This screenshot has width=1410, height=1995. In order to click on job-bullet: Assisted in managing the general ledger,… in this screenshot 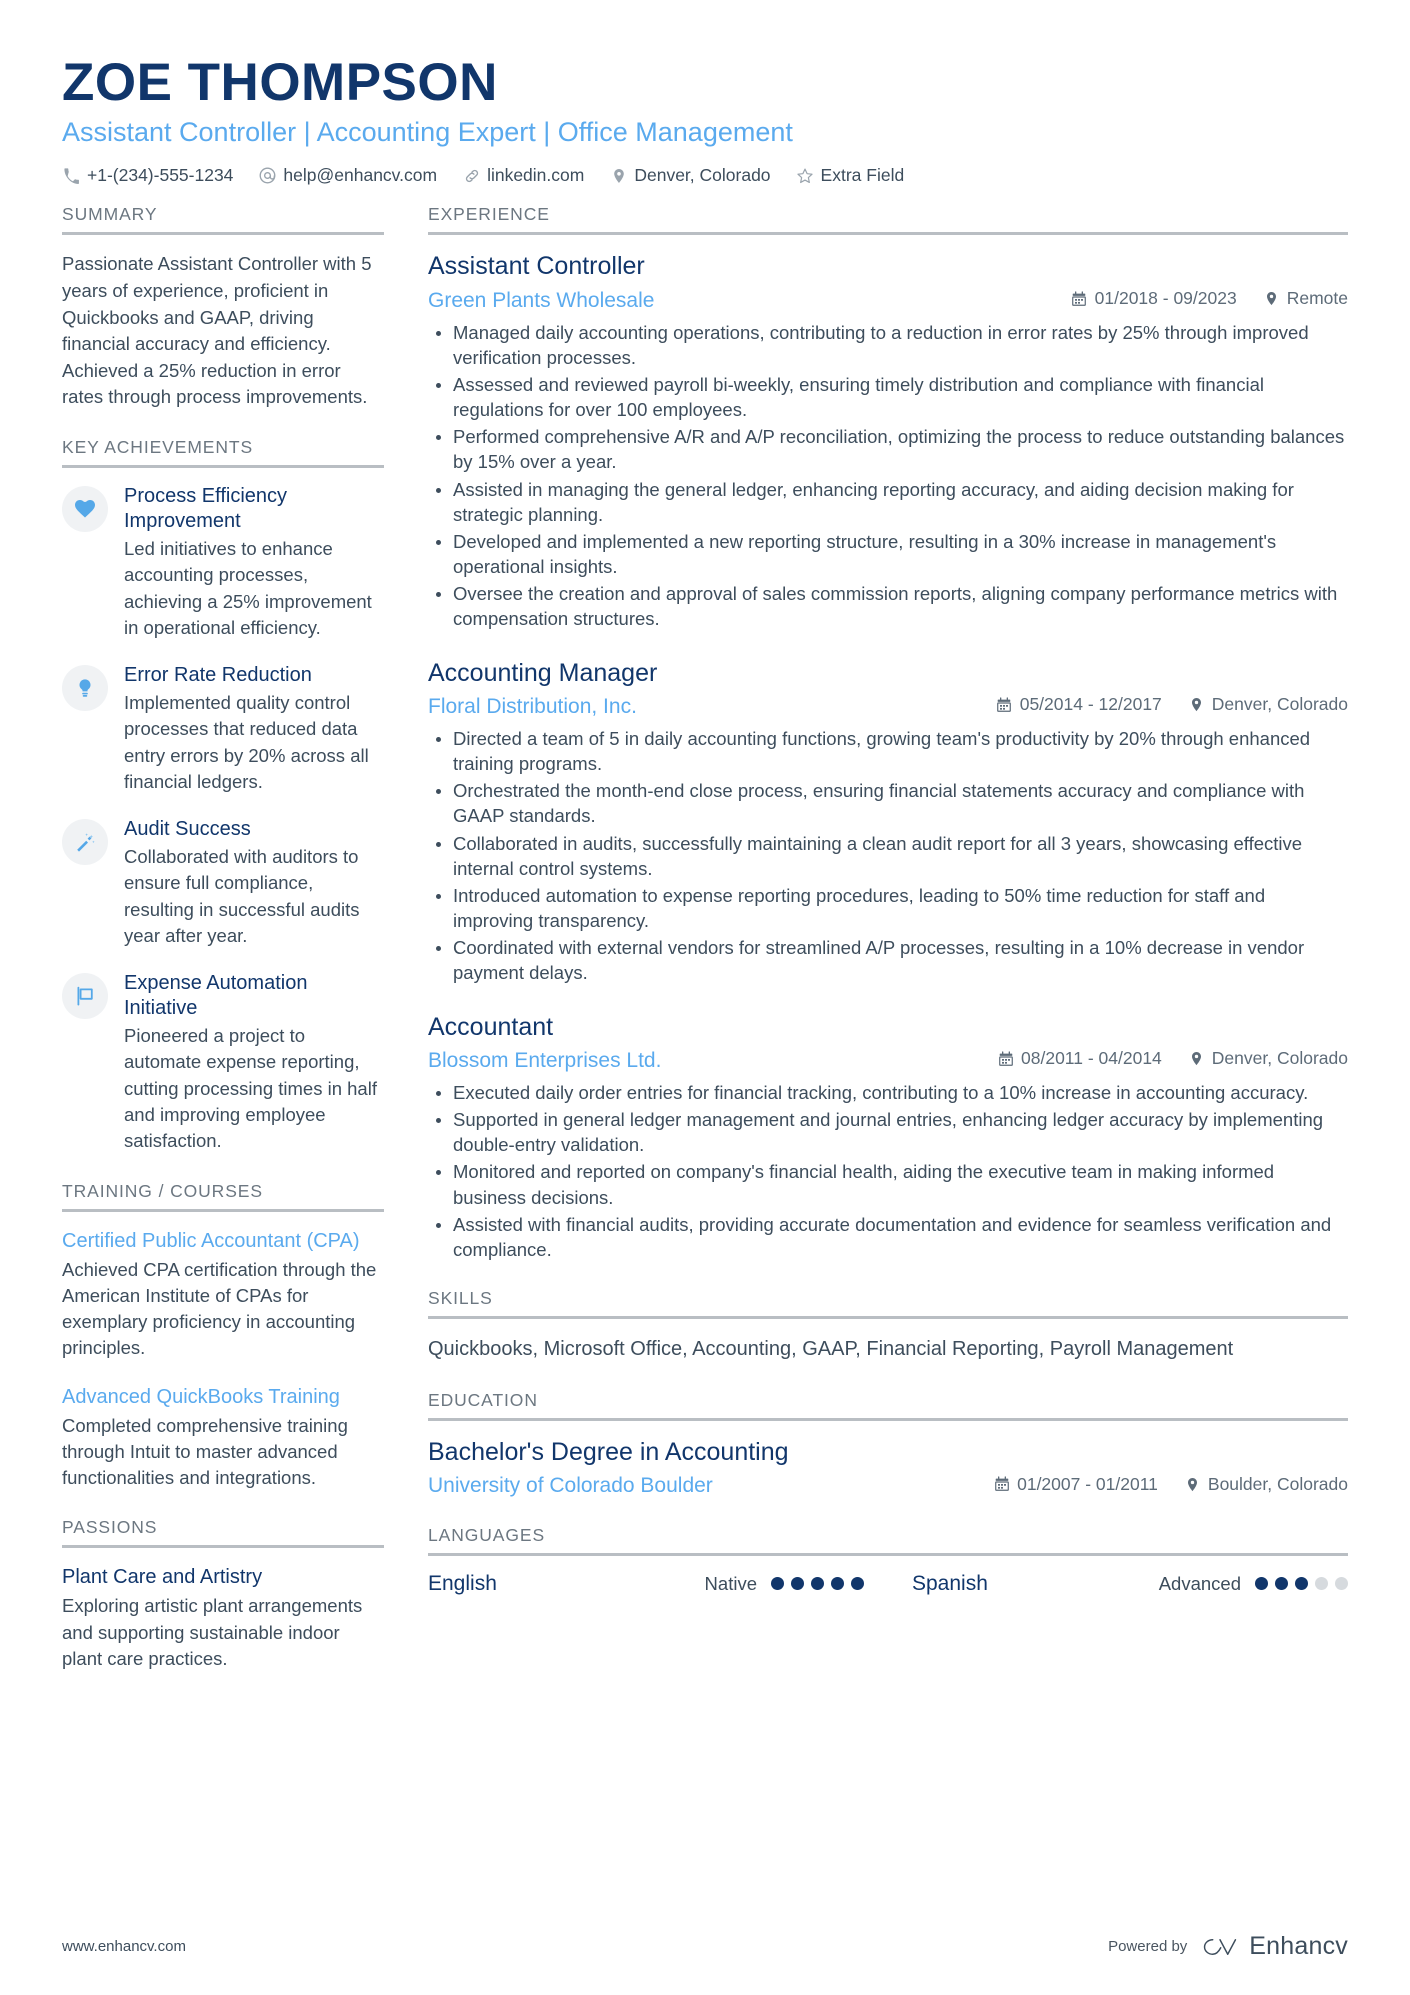, I will do `click(888, 502)`.